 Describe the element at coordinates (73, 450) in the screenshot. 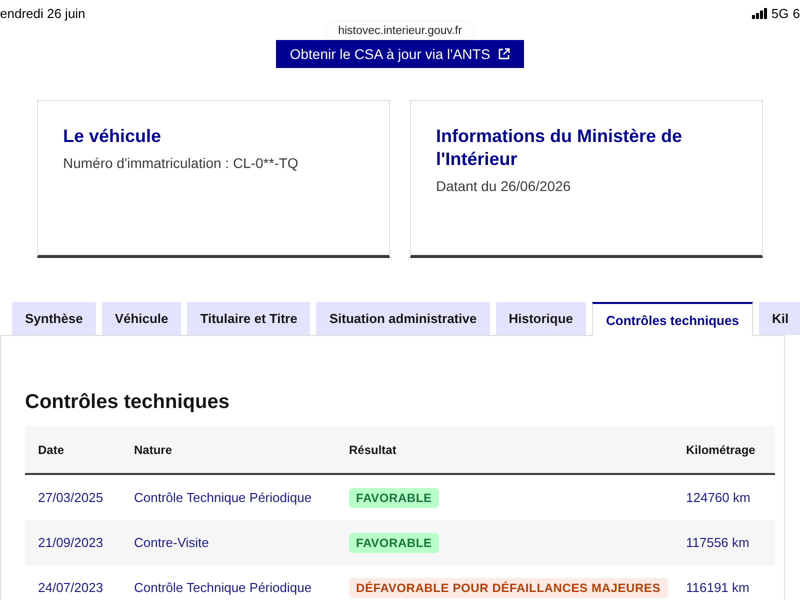

I see `date-header: Date` at that location.